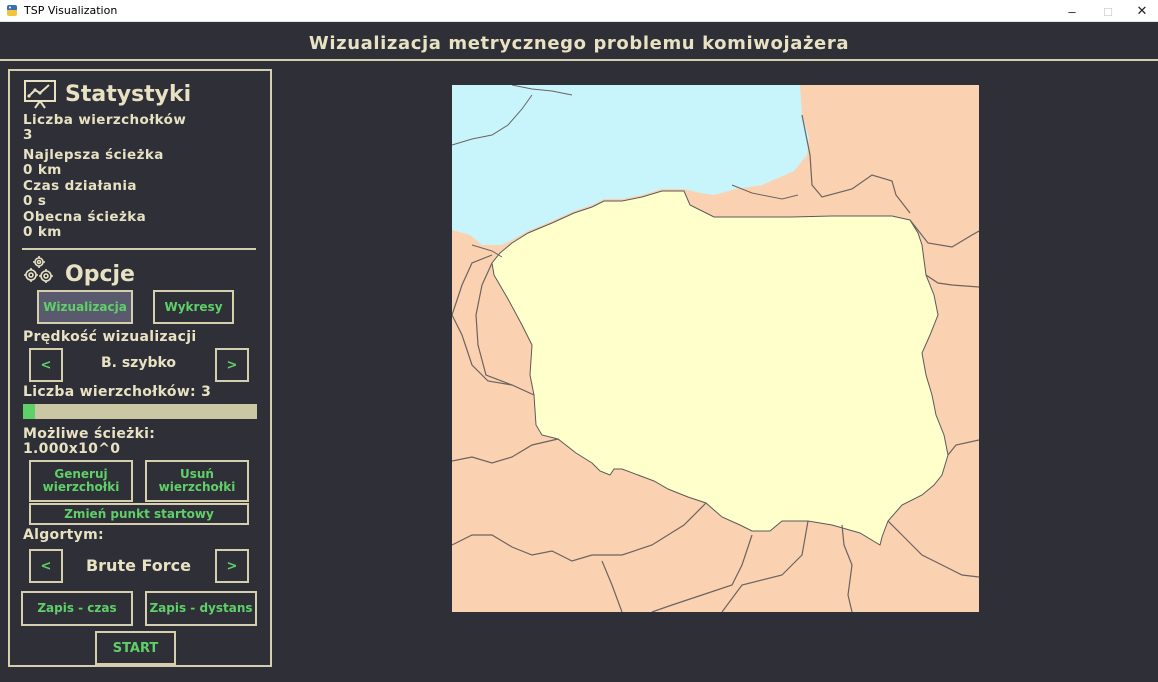  Describe the element at coordinates (63, 535) in the screenshot. I see `algorithm-label: Algortym:` at that location.